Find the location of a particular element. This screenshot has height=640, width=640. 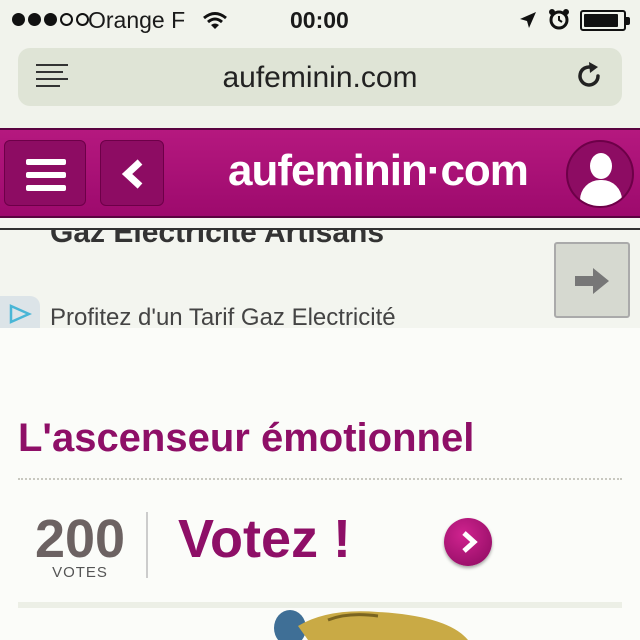

battery-level is located at coordinates (601, 20).